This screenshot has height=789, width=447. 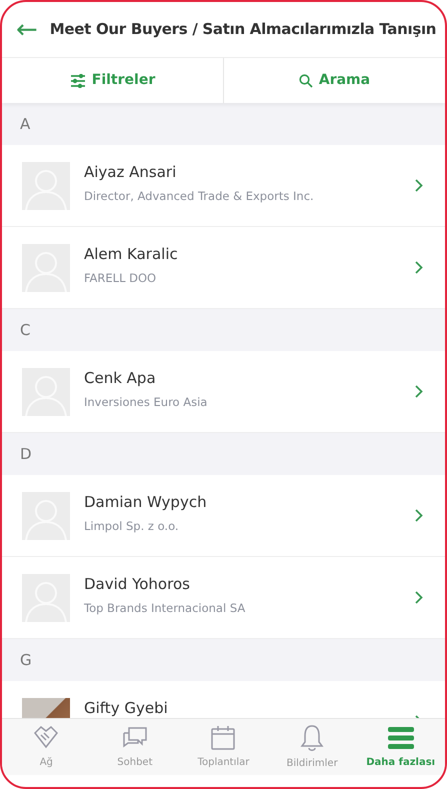 What do you see at coordinates (120, 378) in the screenshot?
I see `contact-name: Cenk Apa` at bounding box center [120, 378].